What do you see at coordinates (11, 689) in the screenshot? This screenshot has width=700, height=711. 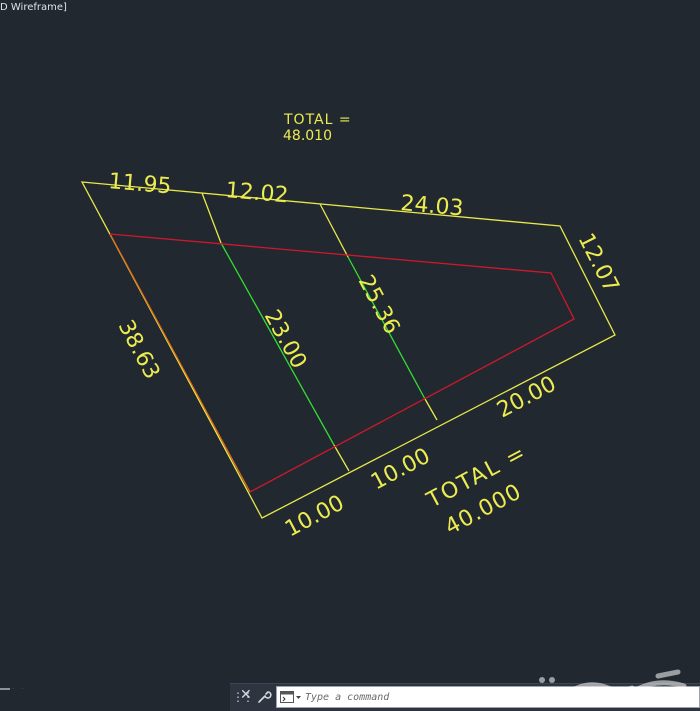 I see `ucs-icon` at bounding box center [11, 689].